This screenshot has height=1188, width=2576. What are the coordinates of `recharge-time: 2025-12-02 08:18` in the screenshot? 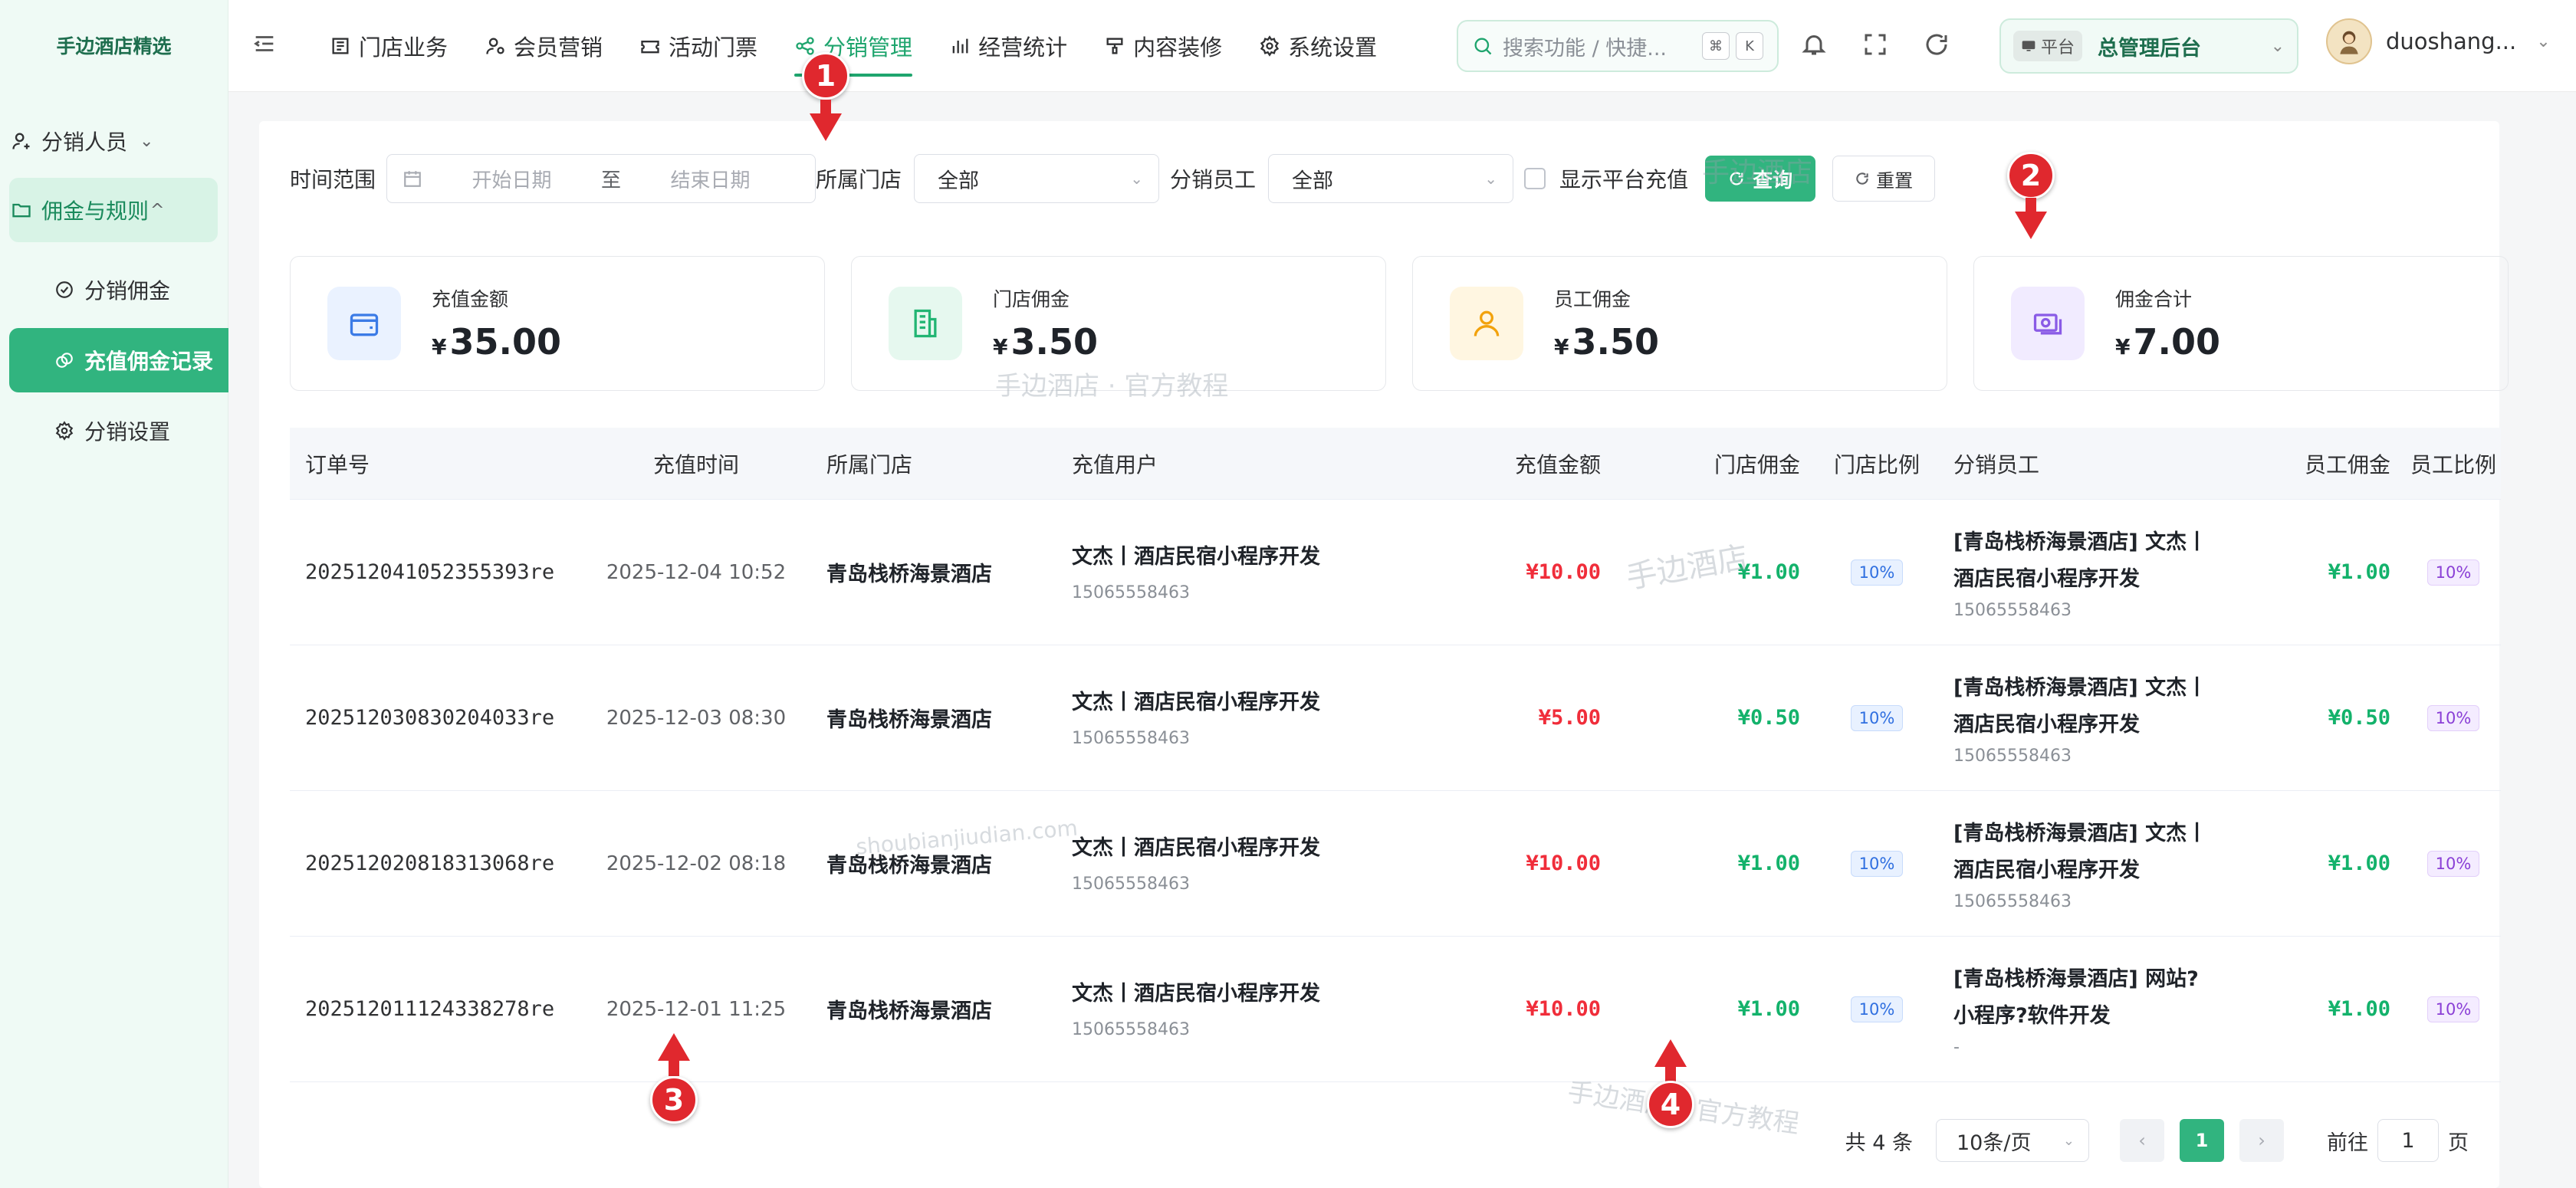 It's located at (697, 864).